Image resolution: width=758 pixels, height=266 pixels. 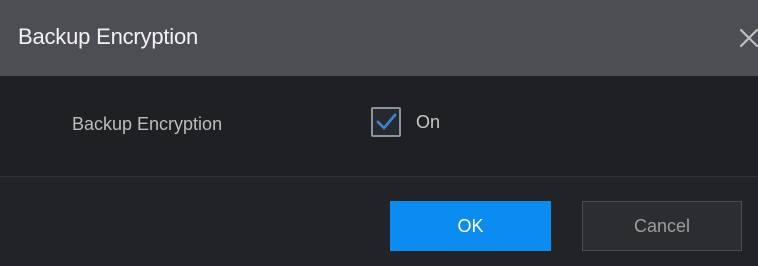 I want to click on checkmark-icon, so click(x=386, y=121).